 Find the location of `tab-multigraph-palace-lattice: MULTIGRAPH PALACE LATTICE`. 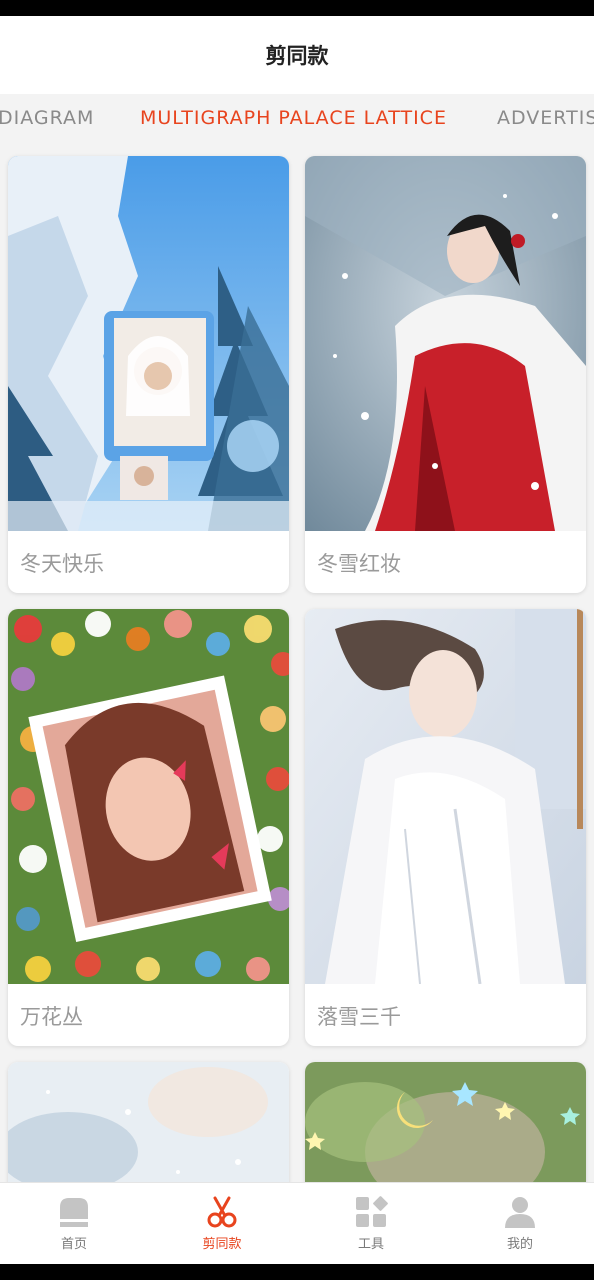

tab-multigraph-palace-lattice: MULTIGRAPH PALACE LATTICE is located at coordinates (293, 119).